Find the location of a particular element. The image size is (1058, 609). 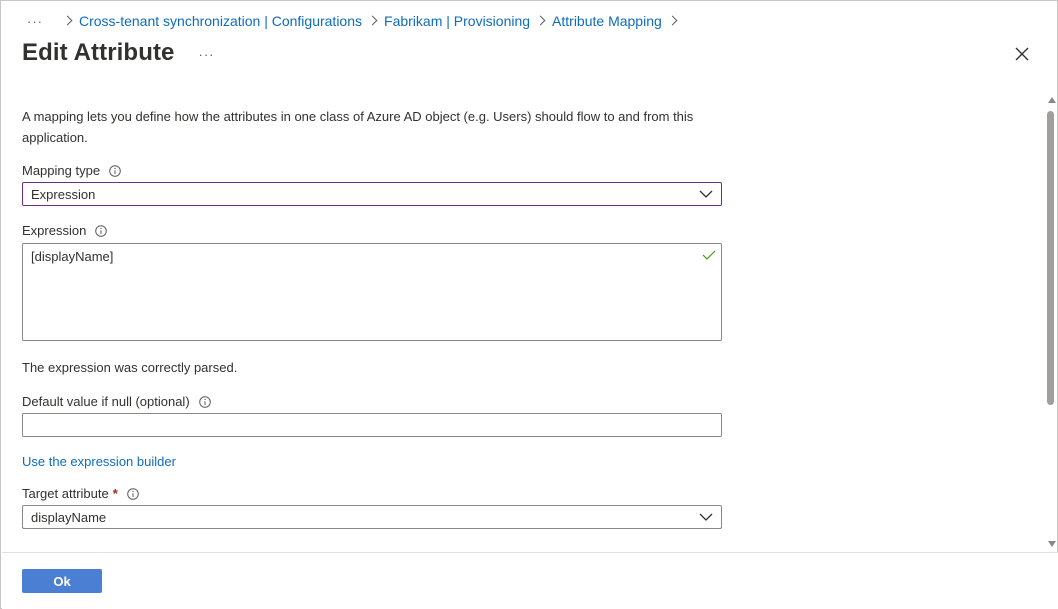

target-attribute-label: Target attribute * is located at coordinates (80, 493).